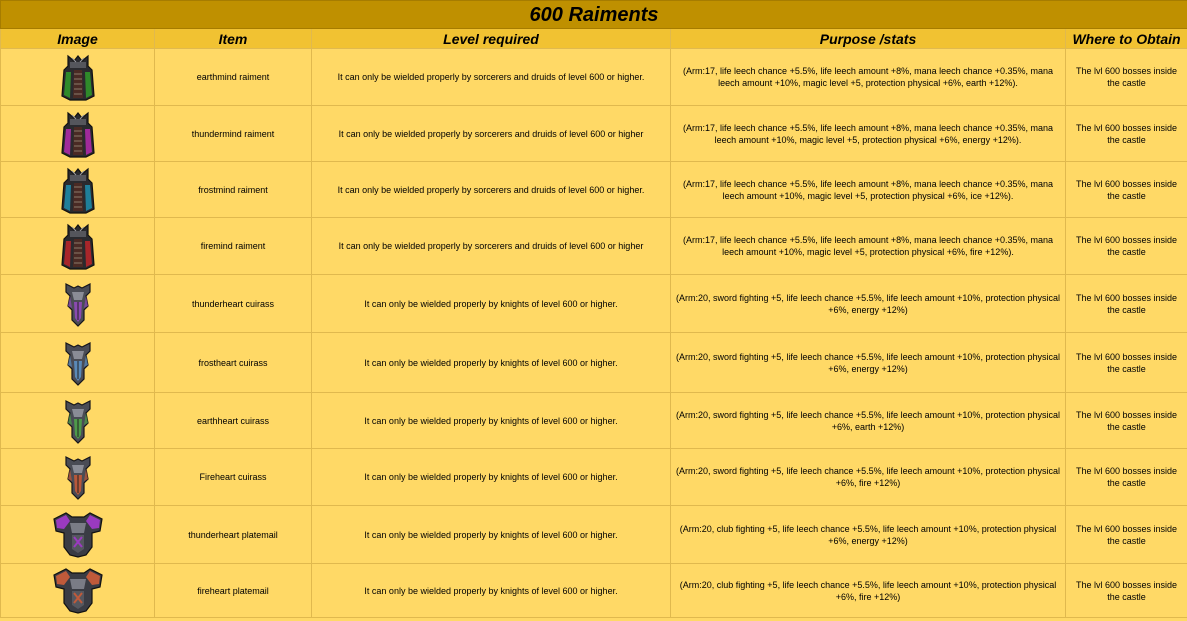 Image resolution: width=1187 pixels, height=621 pixels. Describe the element at coordinates (233, 303) in the screenshot. I see `item-name: thunderheart cuirass` at that location.